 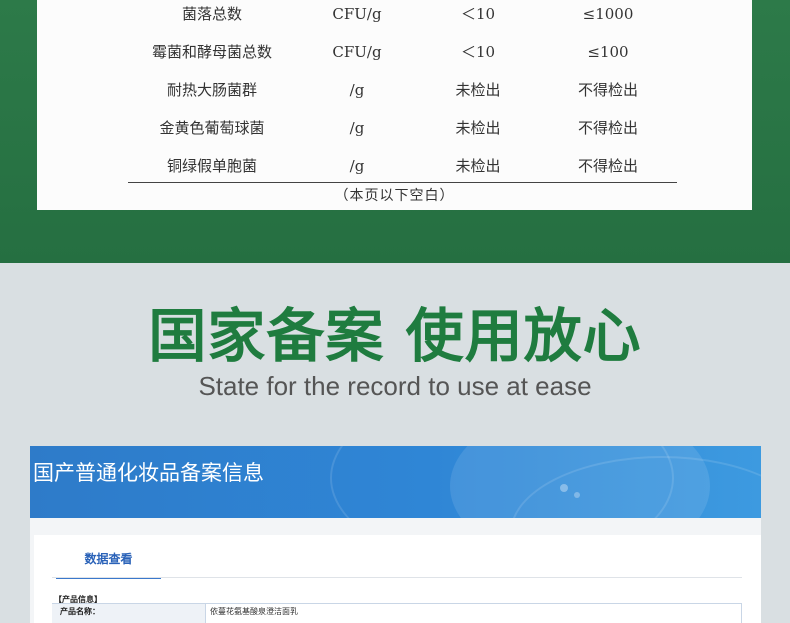 What do you see at coordinates (402, 182) in the screenshot?
I see `report-divider` at bounding box center [402, 182].